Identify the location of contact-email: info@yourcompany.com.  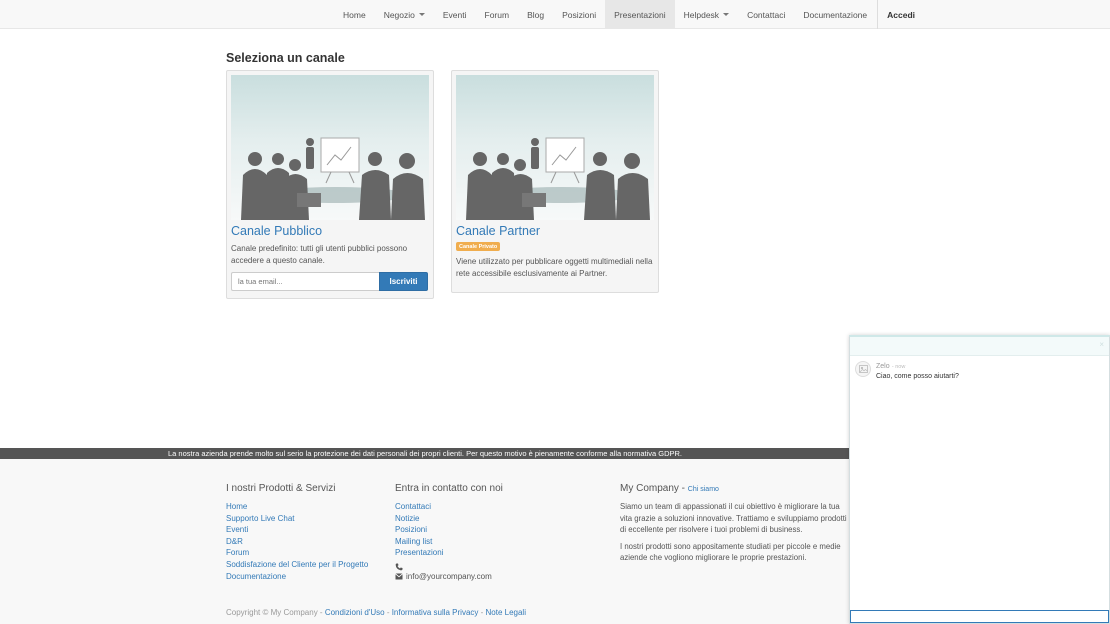
(449, 577).